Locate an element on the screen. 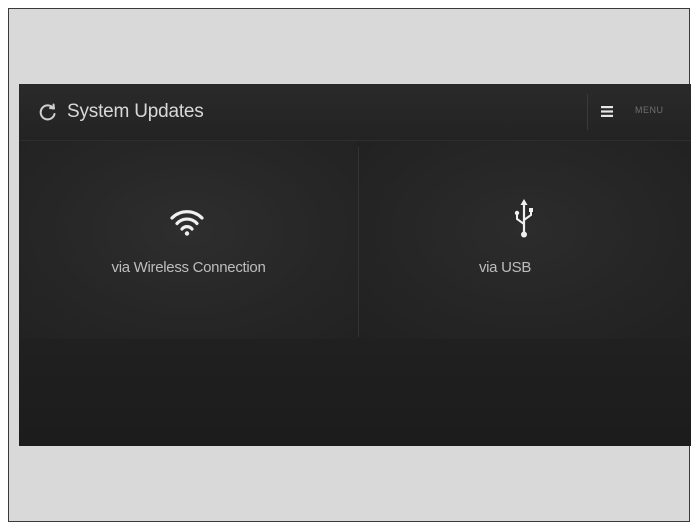 This screenshot has height=524, width=693. header-divider is located at coordinates (587, 112).